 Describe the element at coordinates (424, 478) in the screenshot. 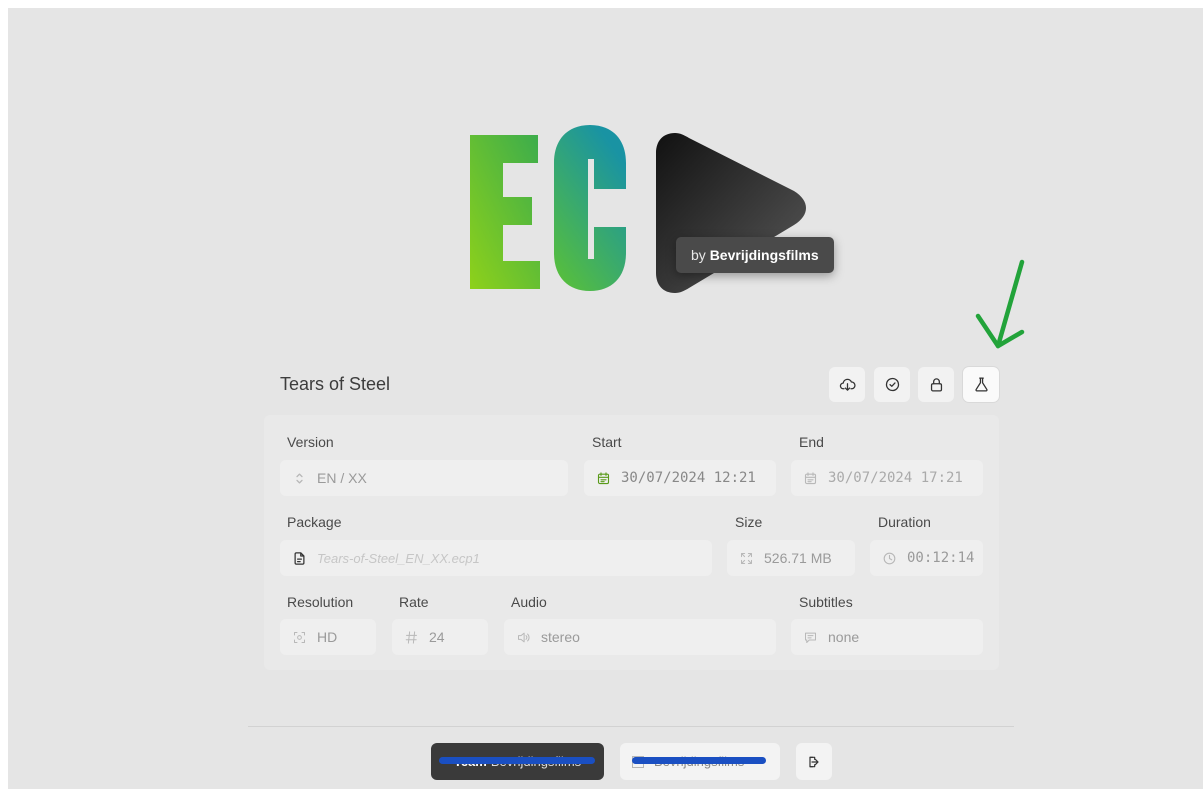

I see `version-select: EN / XX` at that location.